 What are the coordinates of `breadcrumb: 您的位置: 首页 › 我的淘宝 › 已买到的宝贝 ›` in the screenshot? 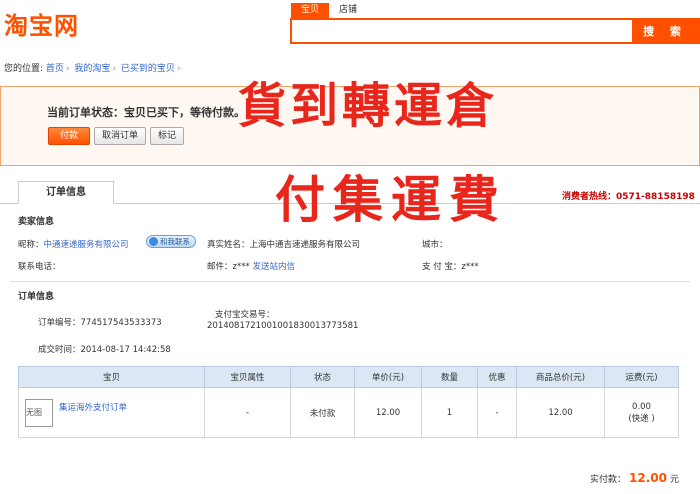 It's located at (93, 67).